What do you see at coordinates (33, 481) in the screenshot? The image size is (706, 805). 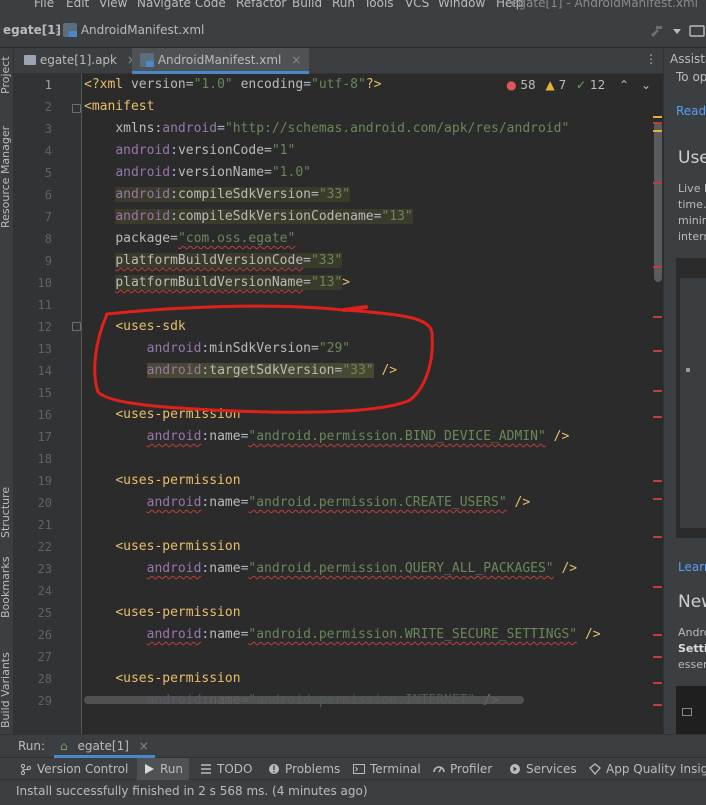 I see `line-number: 19` at bounding box center [33, 481].